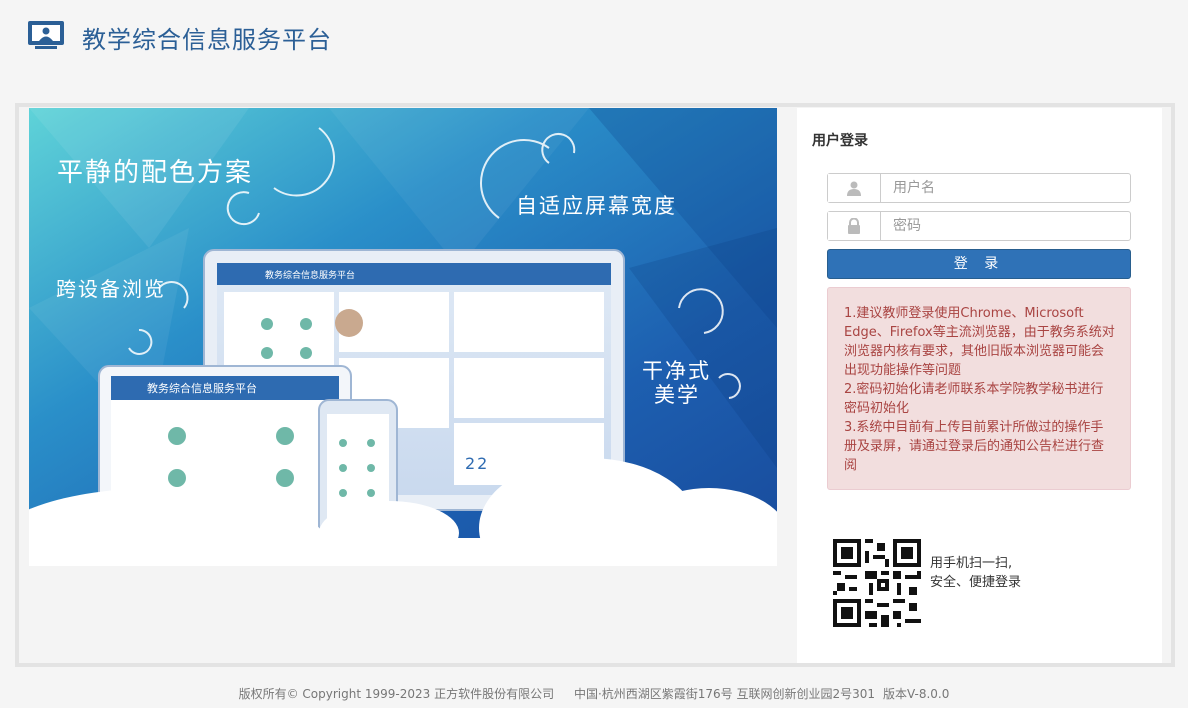 This screenshot has height=708, width=1188. I want to click on mock-calendar-day: 22, so click(477, 463).